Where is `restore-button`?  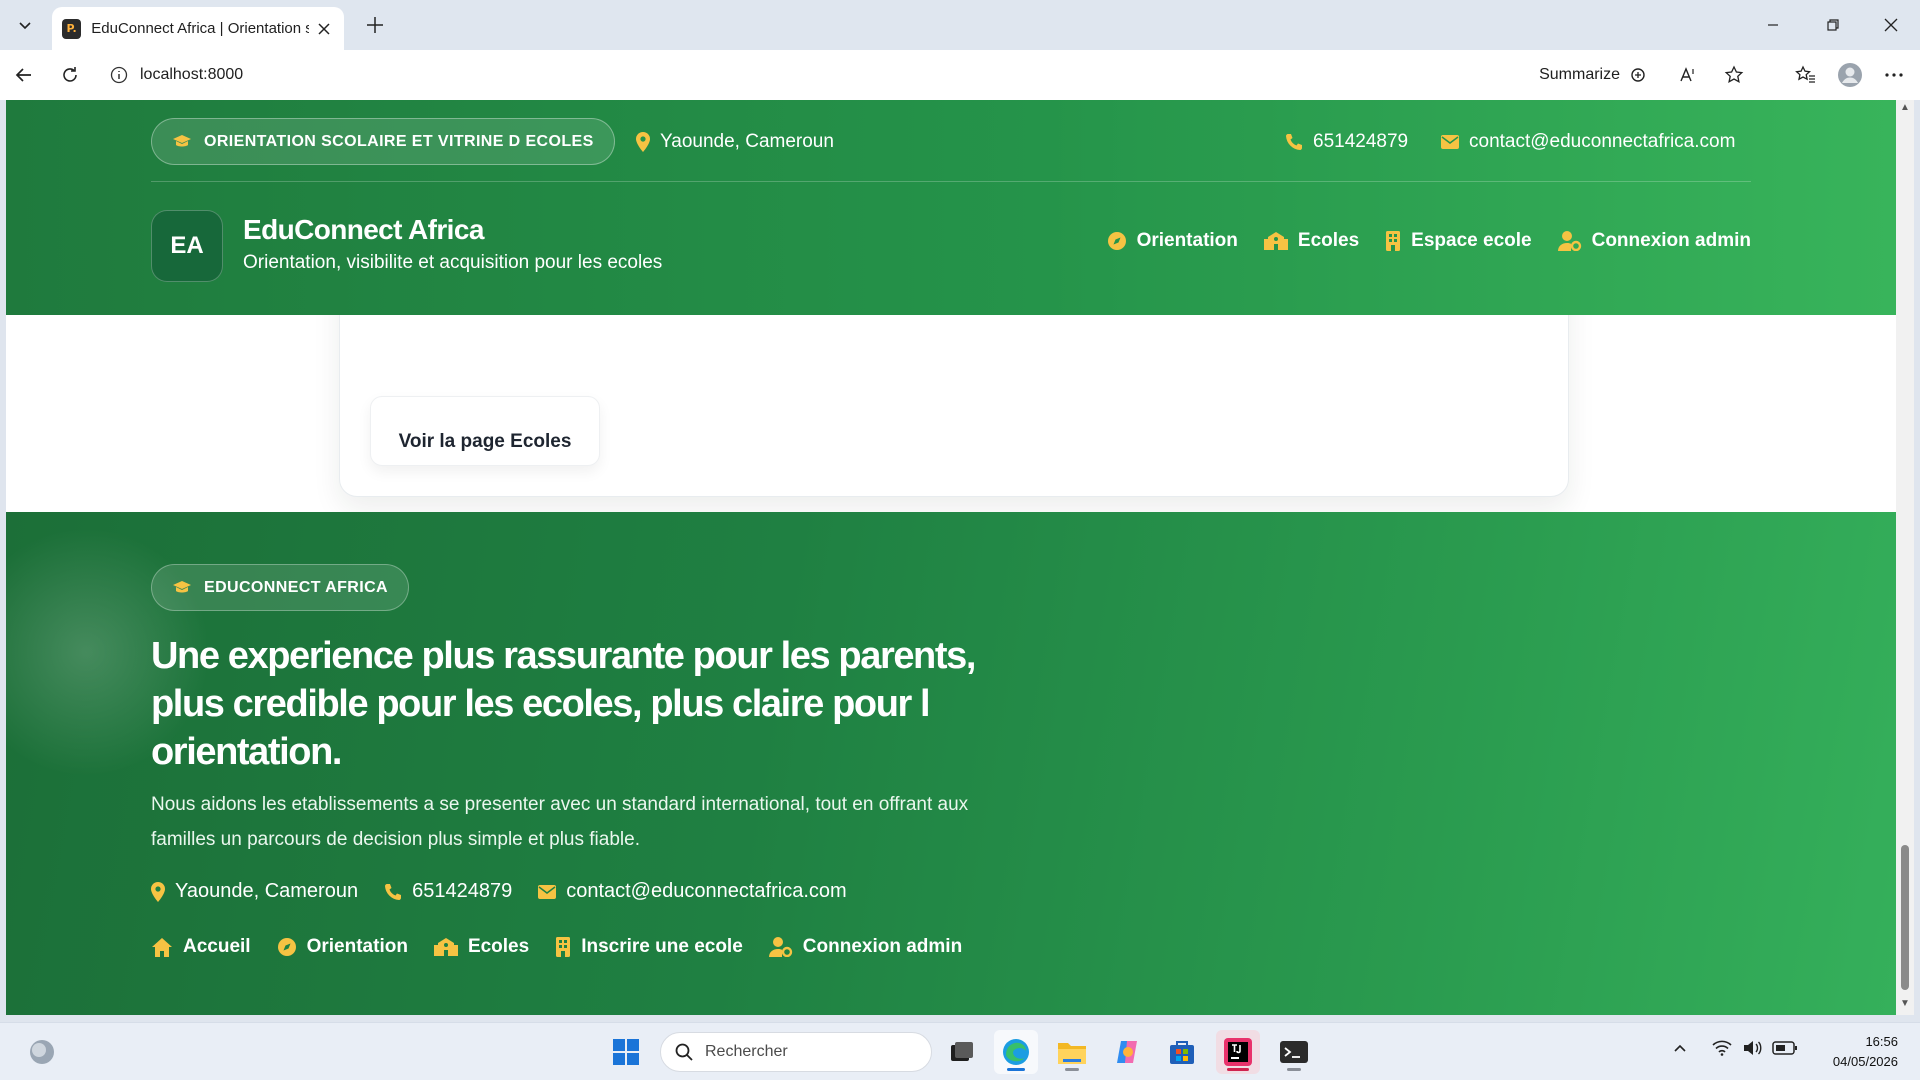
restore-button is located at coordinates (1833, 25).